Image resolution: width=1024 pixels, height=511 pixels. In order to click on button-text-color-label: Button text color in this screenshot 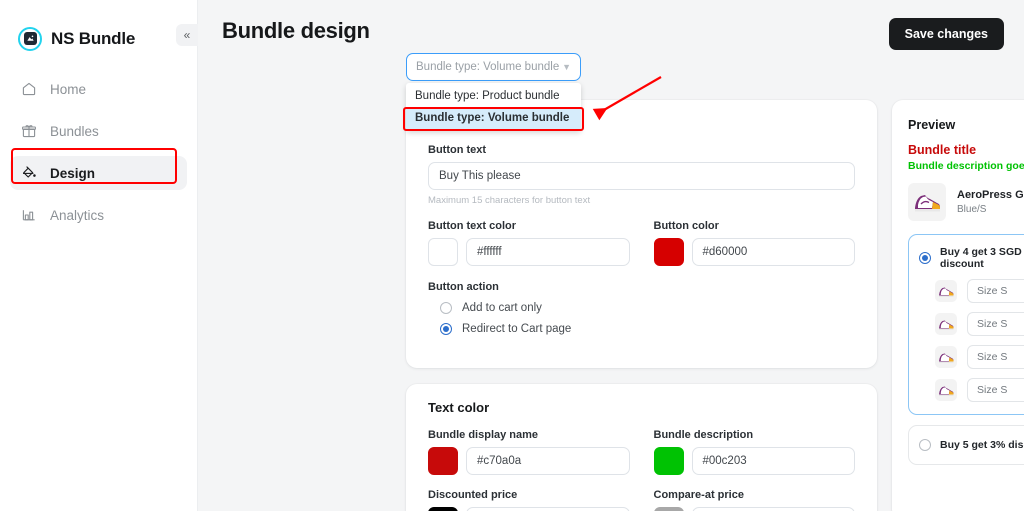, I will do `click(472, 226)`.